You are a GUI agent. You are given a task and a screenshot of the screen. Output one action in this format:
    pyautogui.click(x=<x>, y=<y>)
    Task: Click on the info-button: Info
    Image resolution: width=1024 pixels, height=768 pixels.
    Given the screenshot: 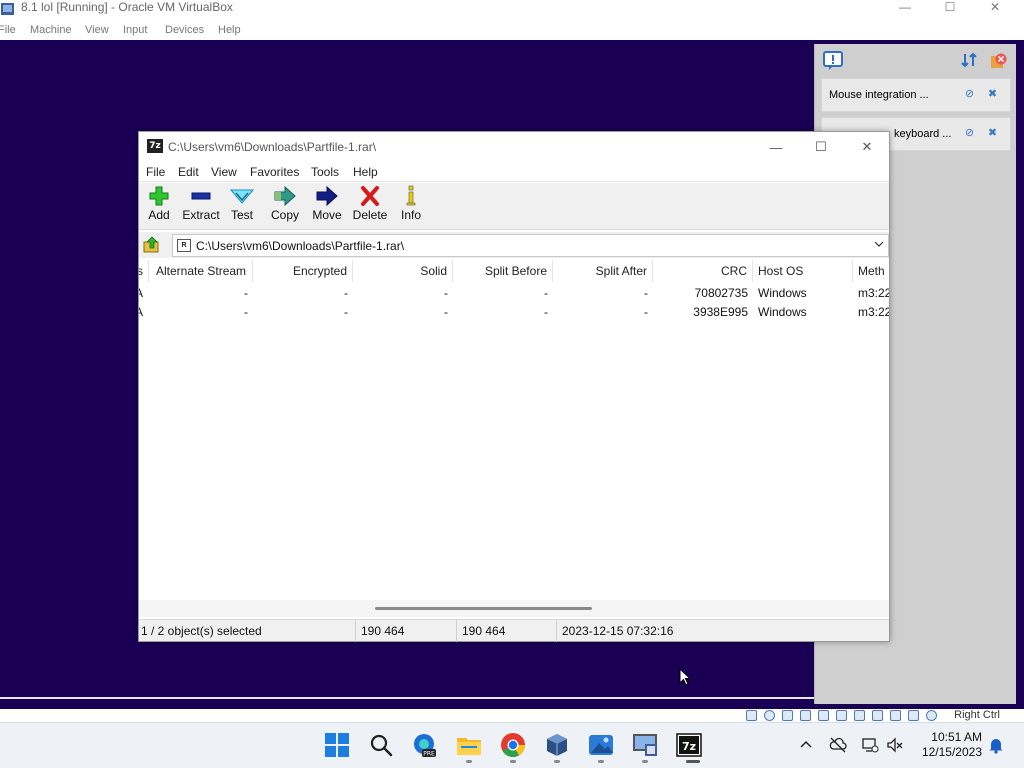 What is the action you would take?
    pyautogui.click(x=411, y=206)
    